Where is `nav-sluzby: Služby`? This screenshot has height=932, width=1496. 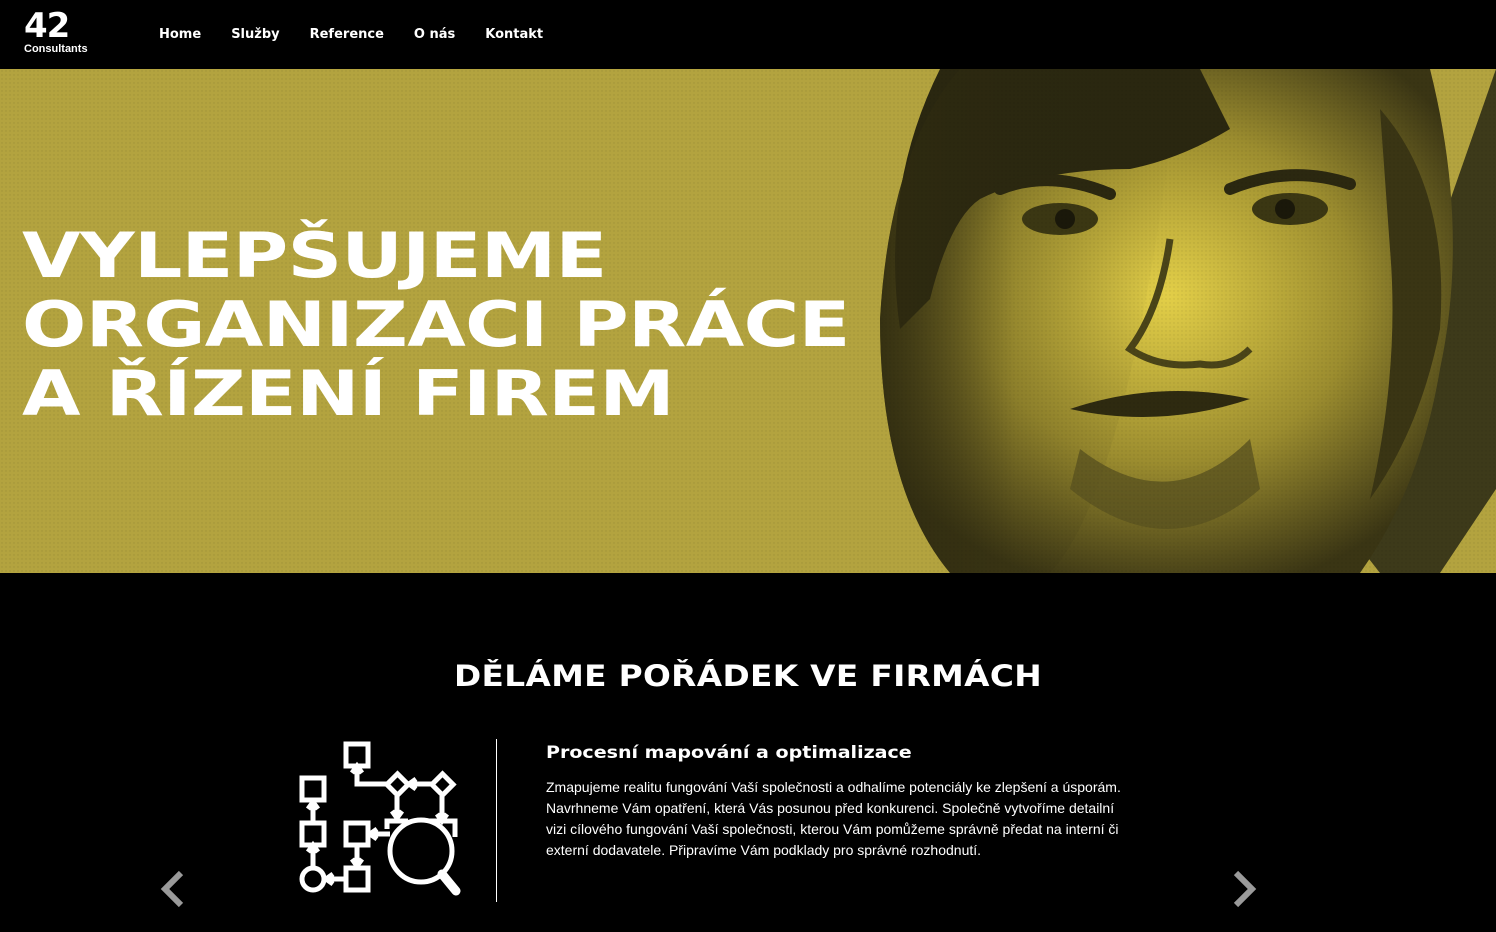
nav-sluzby: Služby is located at coordinates (255, 35).